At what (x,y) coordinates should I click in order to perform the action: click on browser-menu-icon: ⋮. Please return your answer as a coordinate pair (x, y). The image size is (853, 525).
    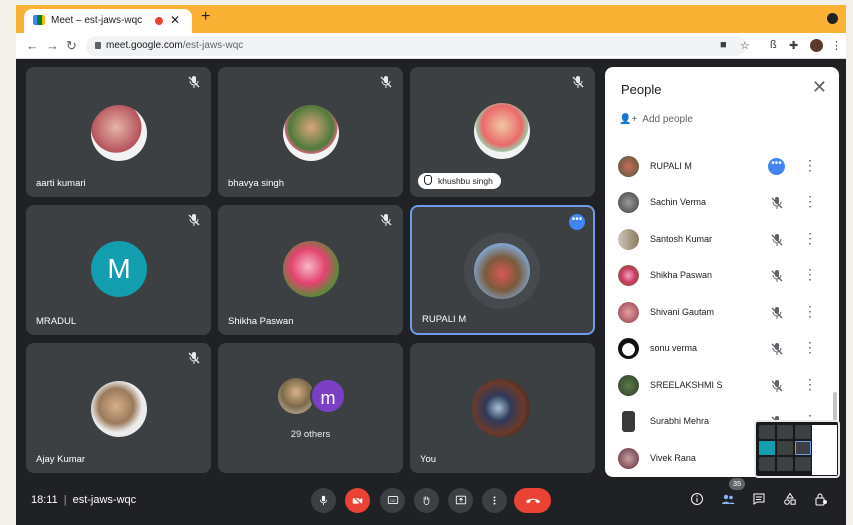
    Looking at the image, I should click on (836, 45).